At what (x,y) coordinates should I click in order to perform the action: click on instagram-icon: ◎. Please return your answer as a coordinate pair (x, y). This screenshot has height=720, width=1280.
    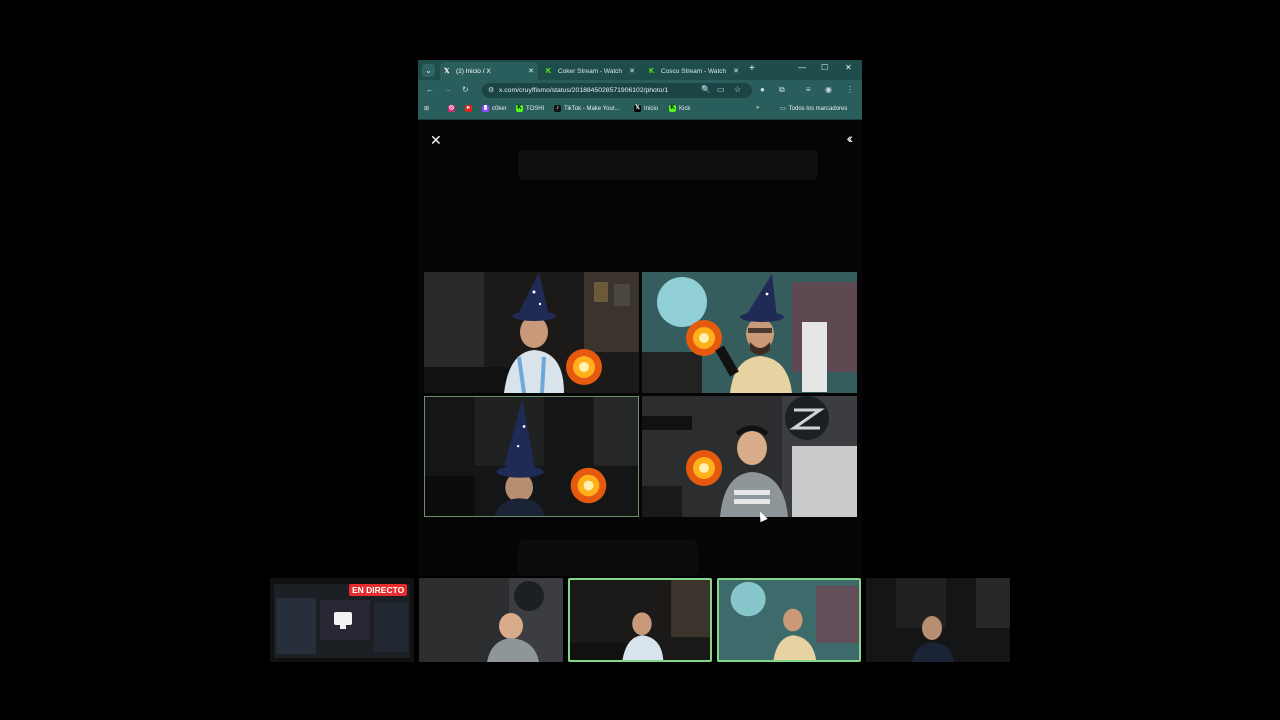
    Looking at the image, I should click on (451, 108).